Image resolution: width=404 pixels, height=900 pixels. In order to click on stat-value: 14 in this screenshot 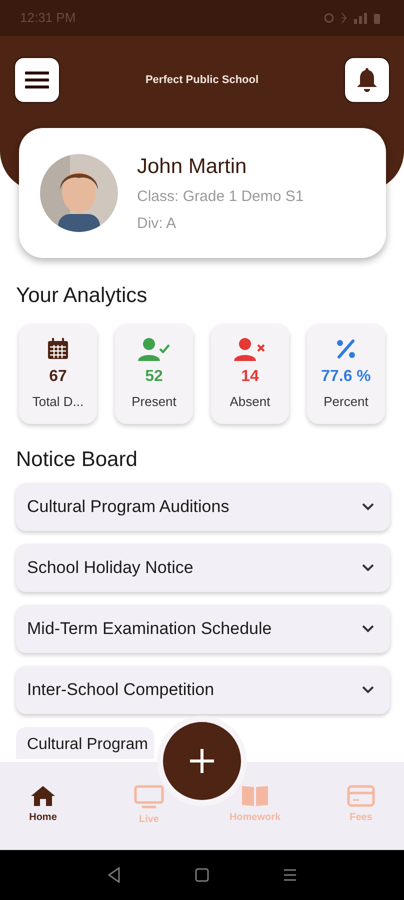, I will do `click(250, 376)`.